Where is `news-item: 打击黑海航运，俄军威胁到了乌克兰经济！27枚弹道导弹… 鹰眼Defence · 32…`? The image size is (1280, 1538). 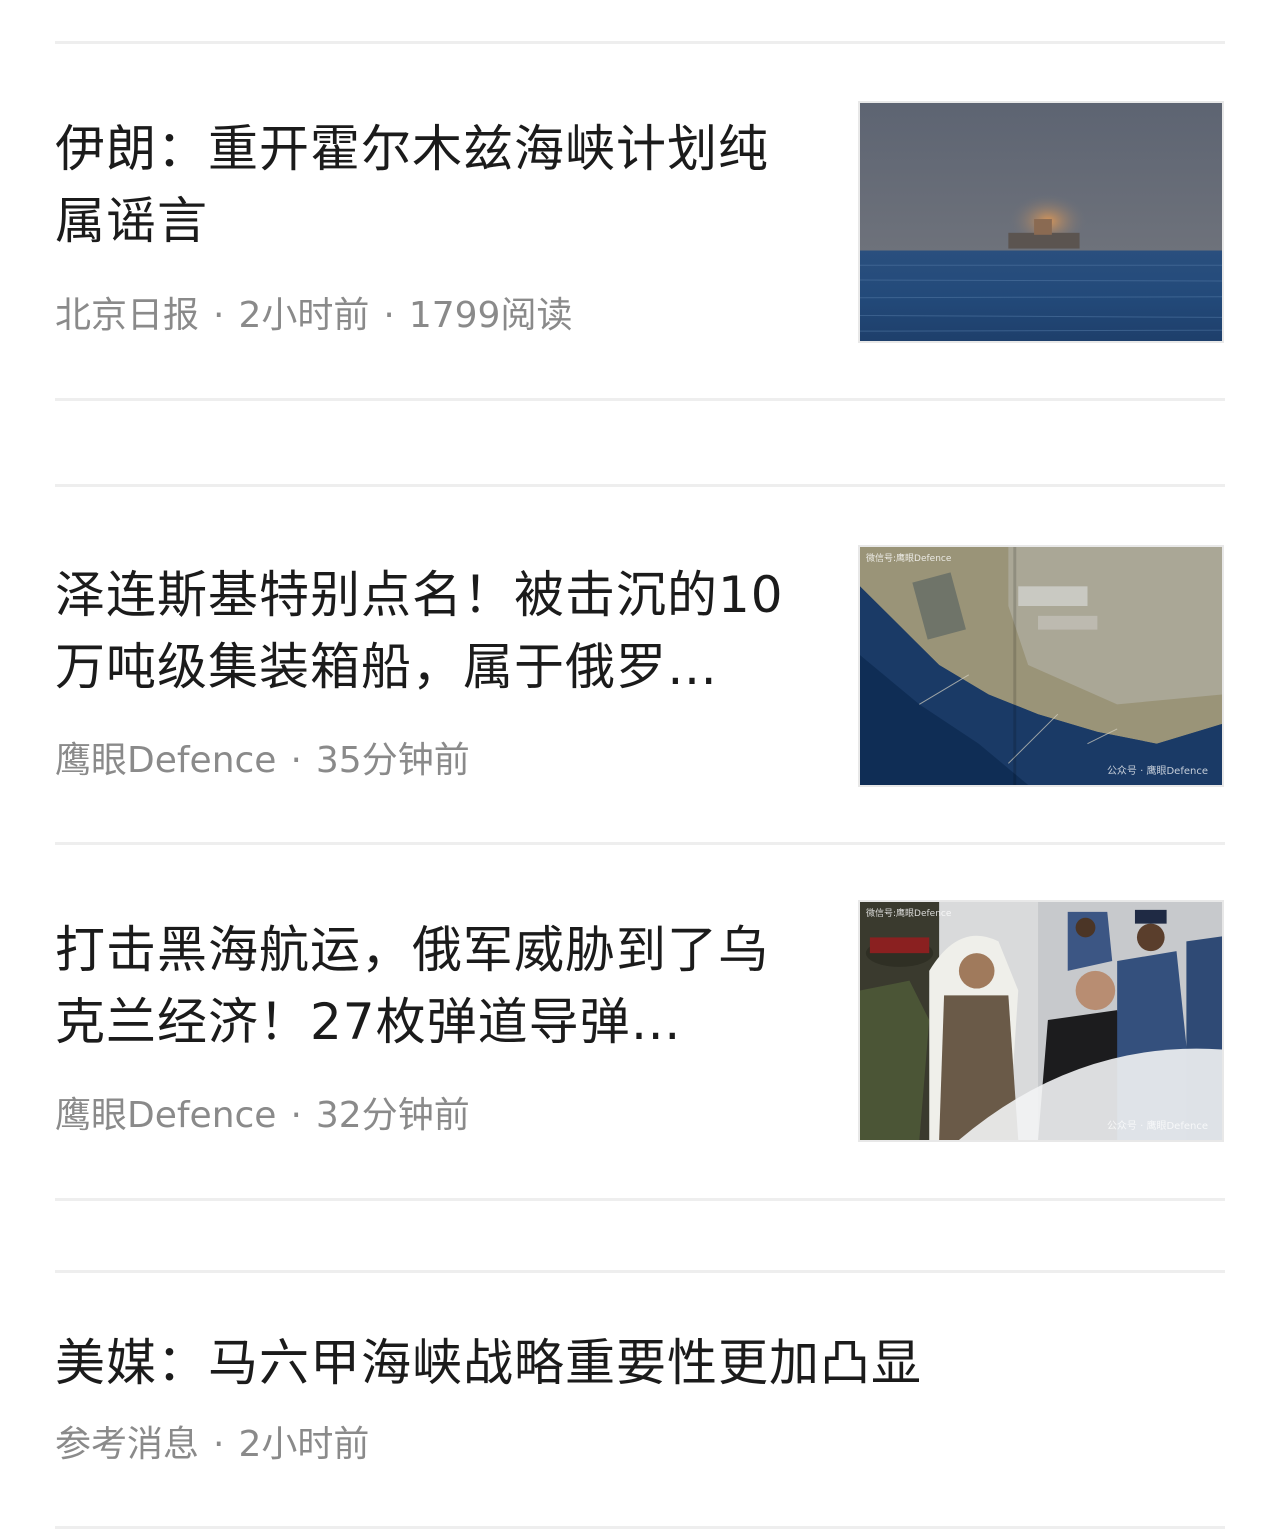
news-item: 打击黑海航运，俄军威胁到了乌克兰经济！27枚弹道导弹… 鹰眼Defence · 32… is located at coordinates (640, 1021).